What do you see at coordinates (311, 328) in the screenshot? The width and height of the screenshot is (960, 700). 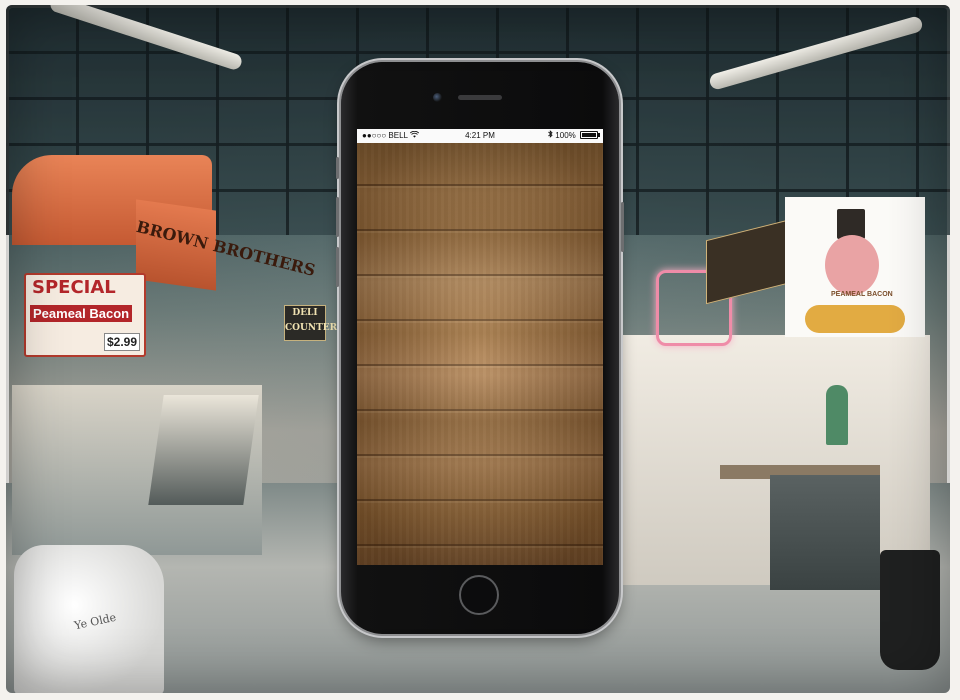 I see `deli-sign-line: COUNTER` at bounding box center [311, 328].